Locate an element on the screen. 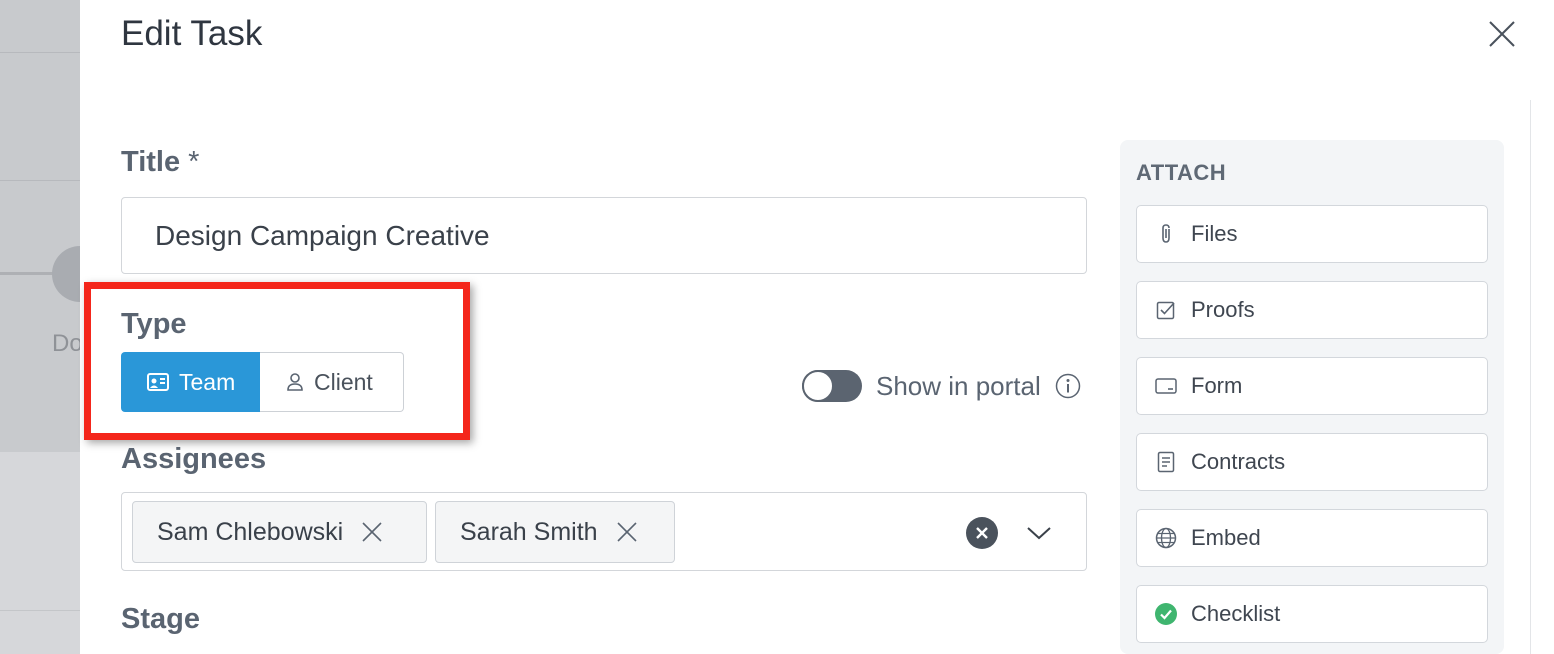 This screenshot has width=1554, height=654. background-stage-label: Do is located at coordinates (67, 343).